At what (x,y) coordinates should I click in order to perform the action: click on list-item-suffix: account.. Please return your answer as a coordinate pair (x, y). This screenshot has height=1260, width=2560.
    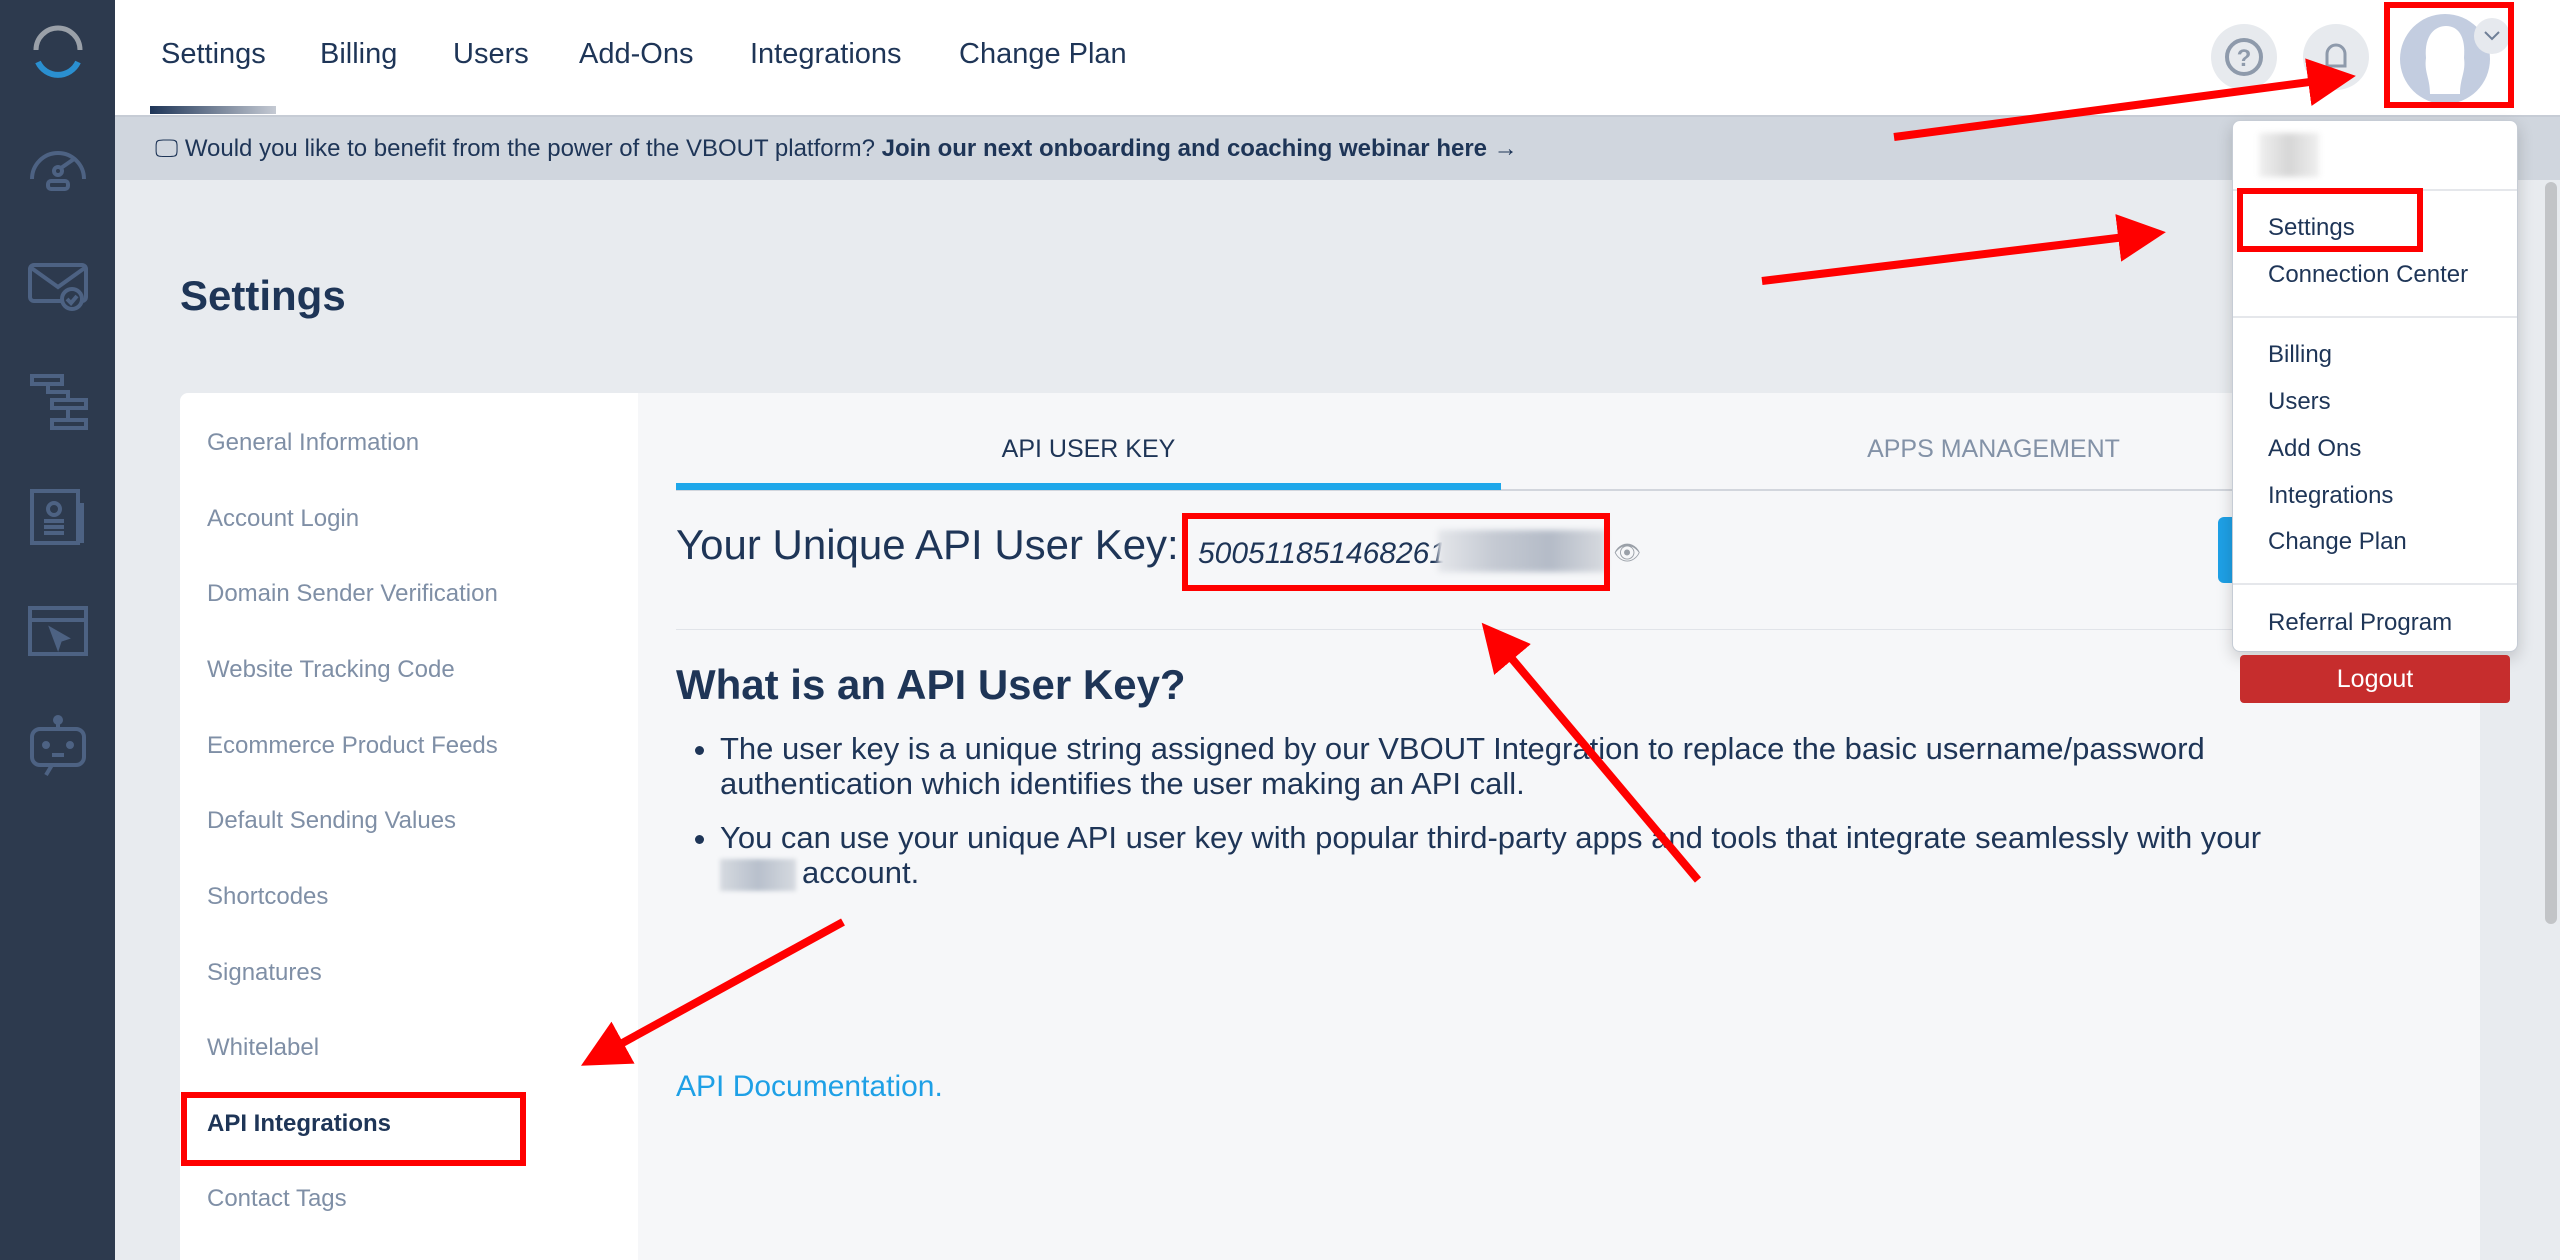
    Looking at the image, I should click on (861, 872).